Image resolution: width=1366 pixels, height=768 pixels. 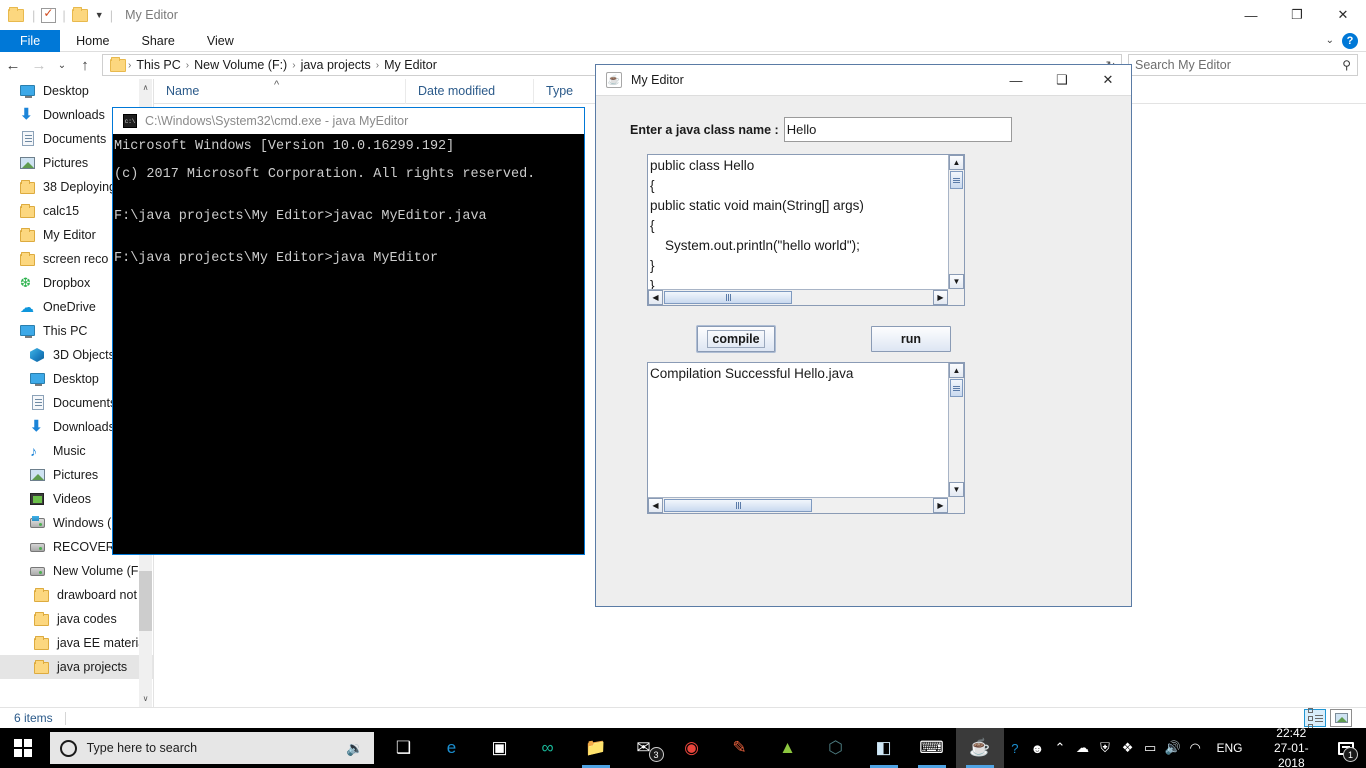 I want to click on clock-time: 22:42, so click(x=1291, y=732).